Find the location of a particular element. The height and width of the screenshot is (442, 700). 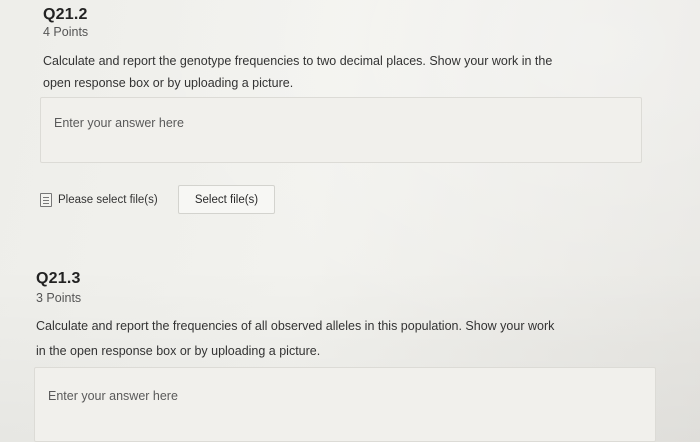

file-upload-label: Please select file(s) is located at coordinates (108, 200).